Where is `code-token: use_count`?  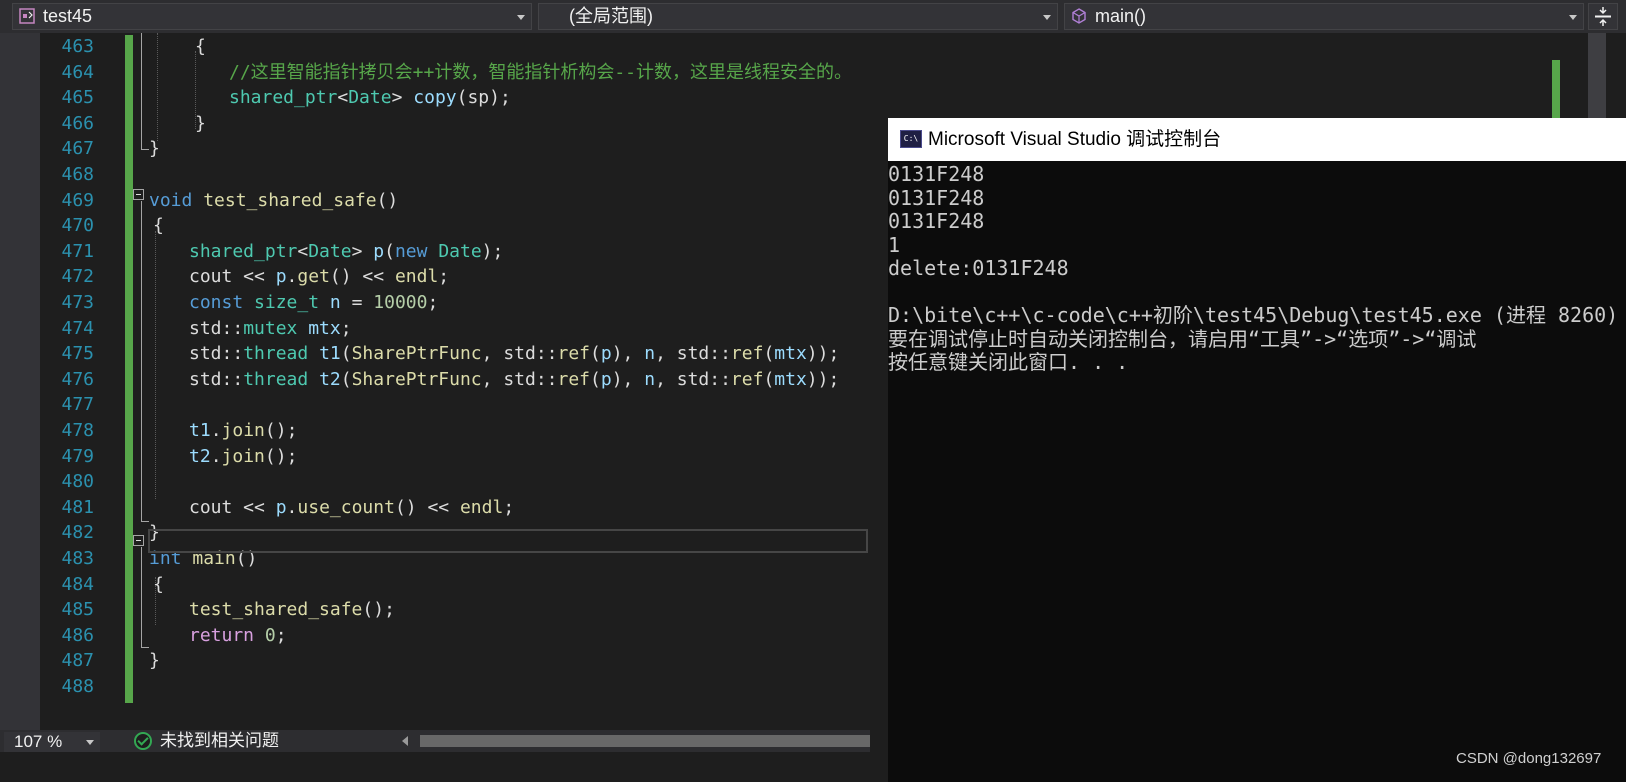
code-token: use_count is located at coordinates (346, 507).